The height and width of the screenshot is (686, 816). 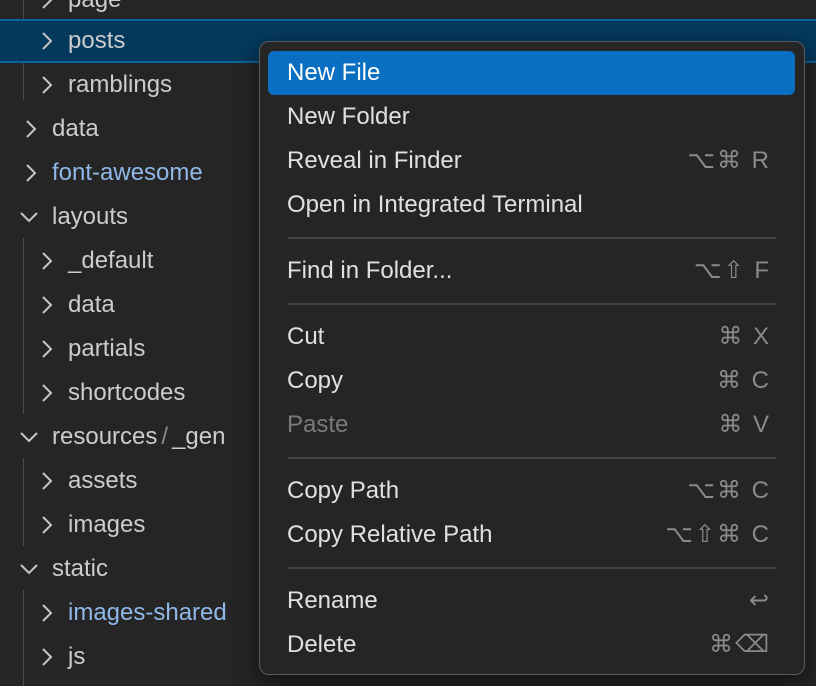 What do you see at coordinates (531, 535) in the screenshot?
I see `menu-item-copy-relative-path: Copy Relative Path ⌥⇧⌘ C` at bounding box center [531, 535].